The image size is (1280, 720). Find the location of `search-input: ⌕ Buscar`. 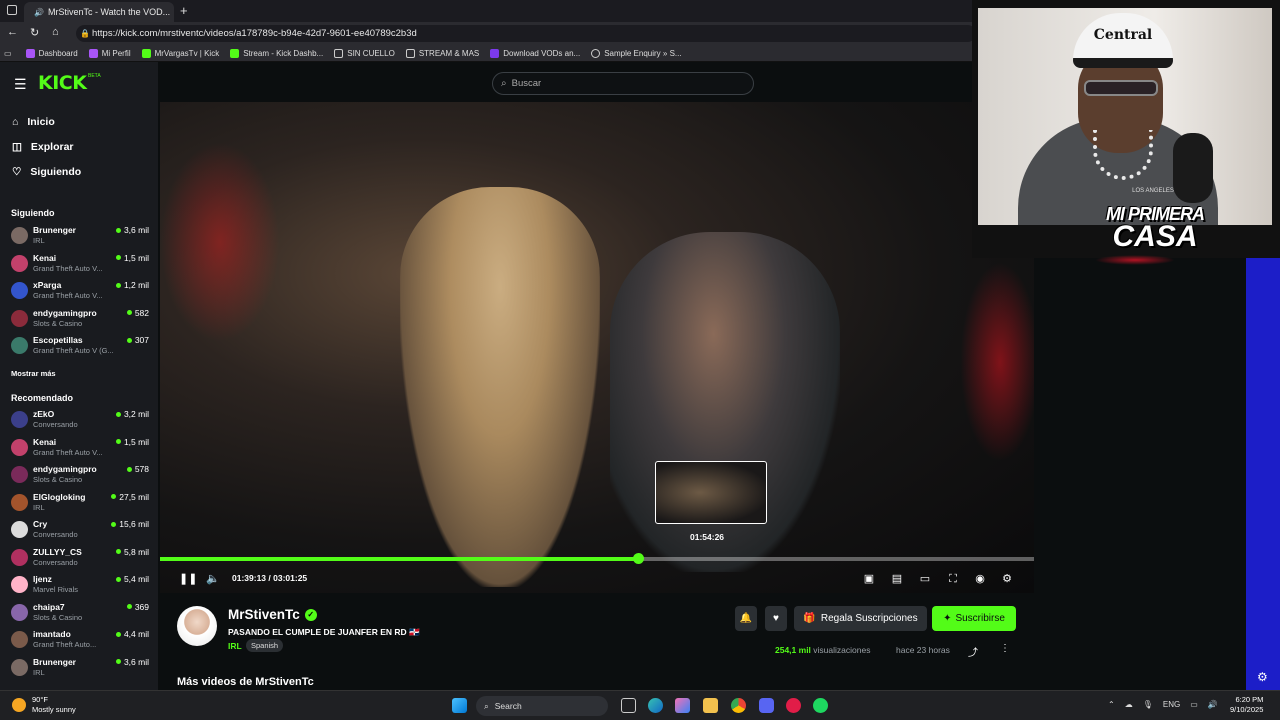

search-input: ⌕ Buscar is located at coordinates (623, 83).